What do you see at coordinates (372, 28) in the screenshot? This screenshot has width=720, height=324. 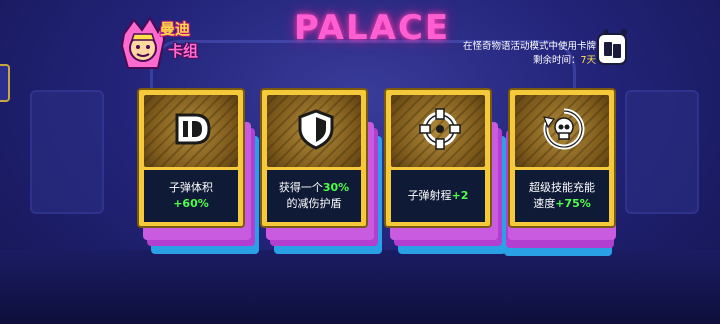 I see `palace-neon-sign: PALACE` at bounding box center [372, 28].